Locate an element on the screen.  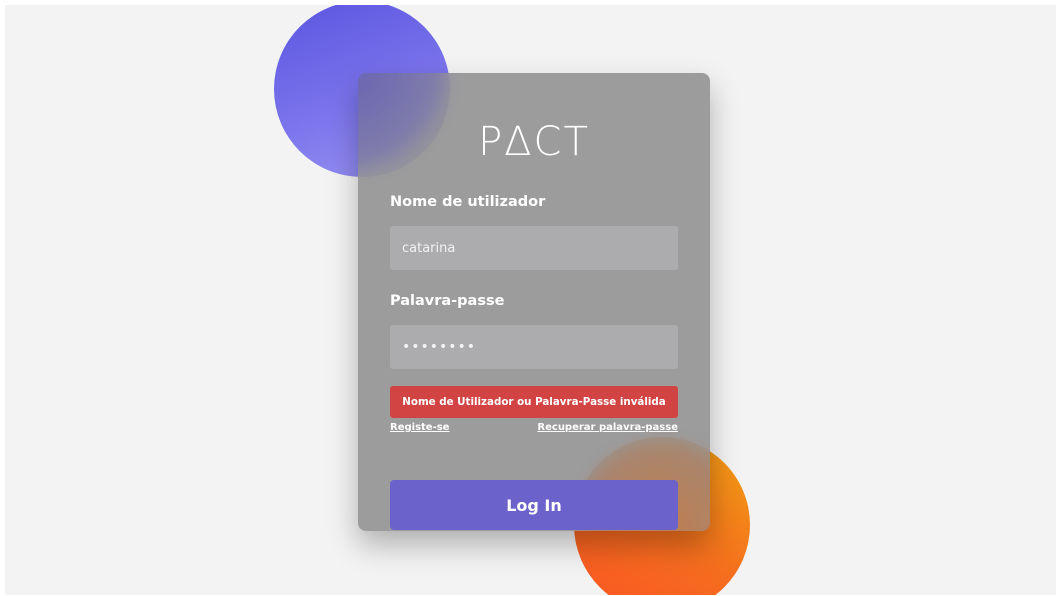
password-input is located at coordinates (534, 347).